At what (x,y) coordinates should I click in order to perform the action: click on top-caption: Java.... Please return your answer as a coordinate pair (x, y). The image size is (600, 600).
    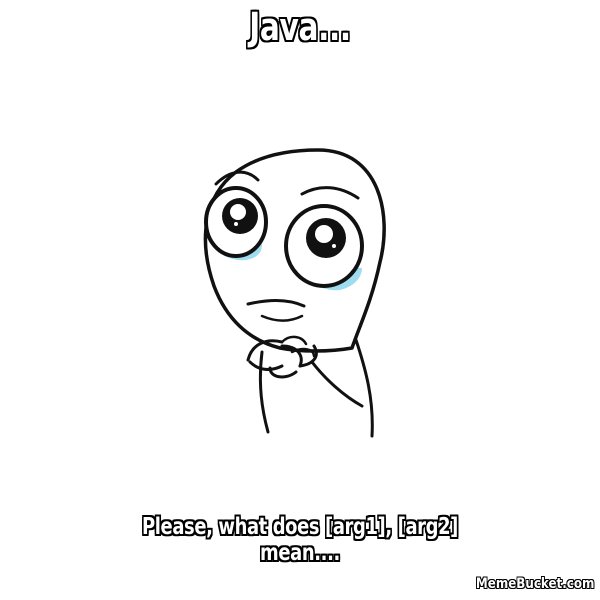
    Looking at the image, I should click on (300, 27).